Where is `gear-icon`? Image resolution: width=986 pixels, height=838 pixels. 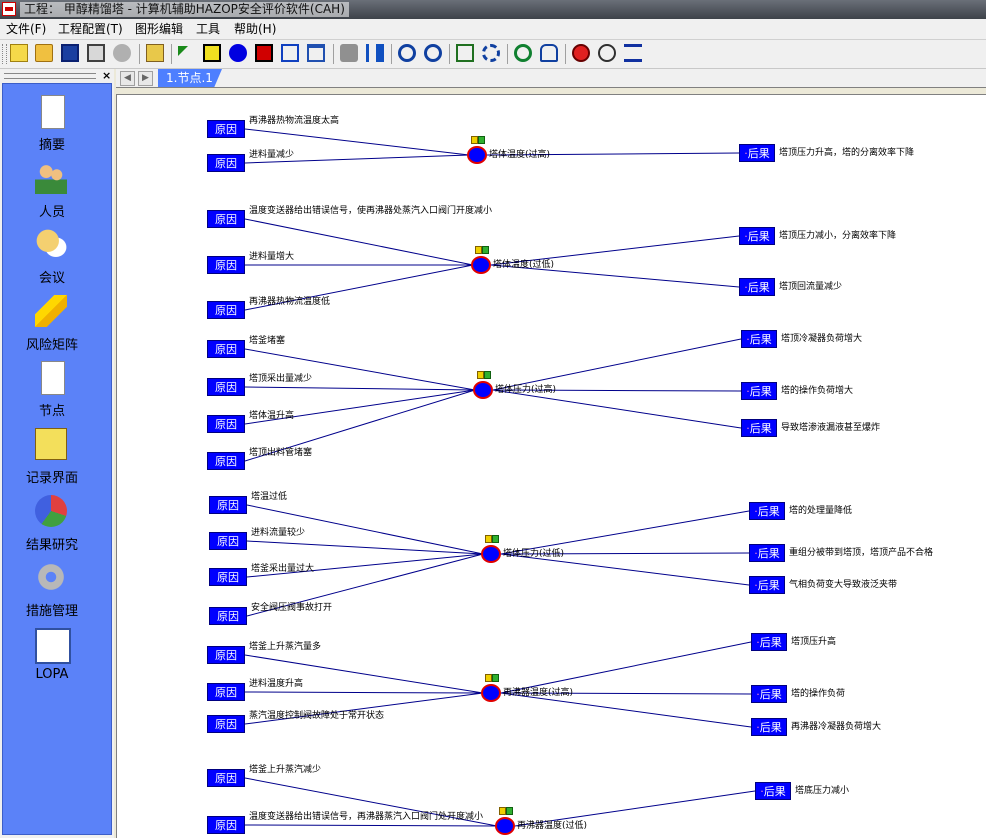 gear-icon is located at coordinates (51, 577).